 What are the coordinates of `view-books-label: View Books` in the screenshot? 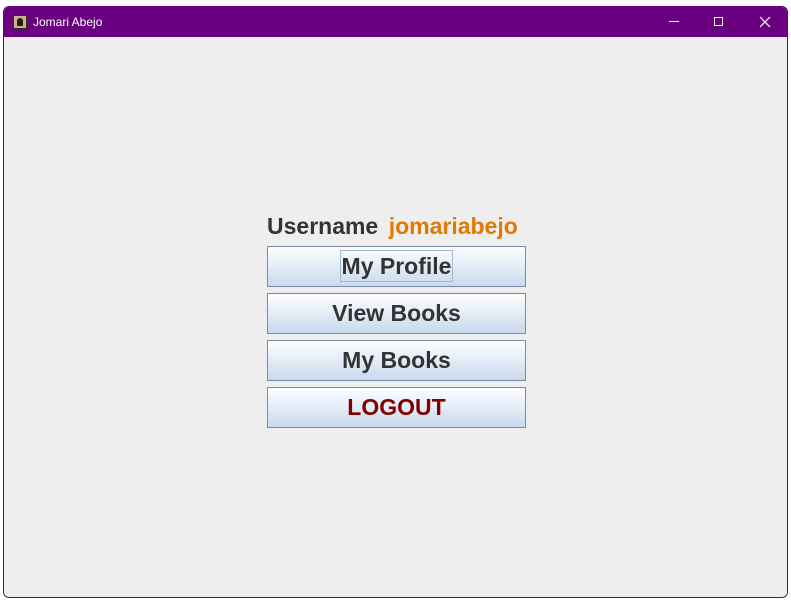 It's located at (396, 313).